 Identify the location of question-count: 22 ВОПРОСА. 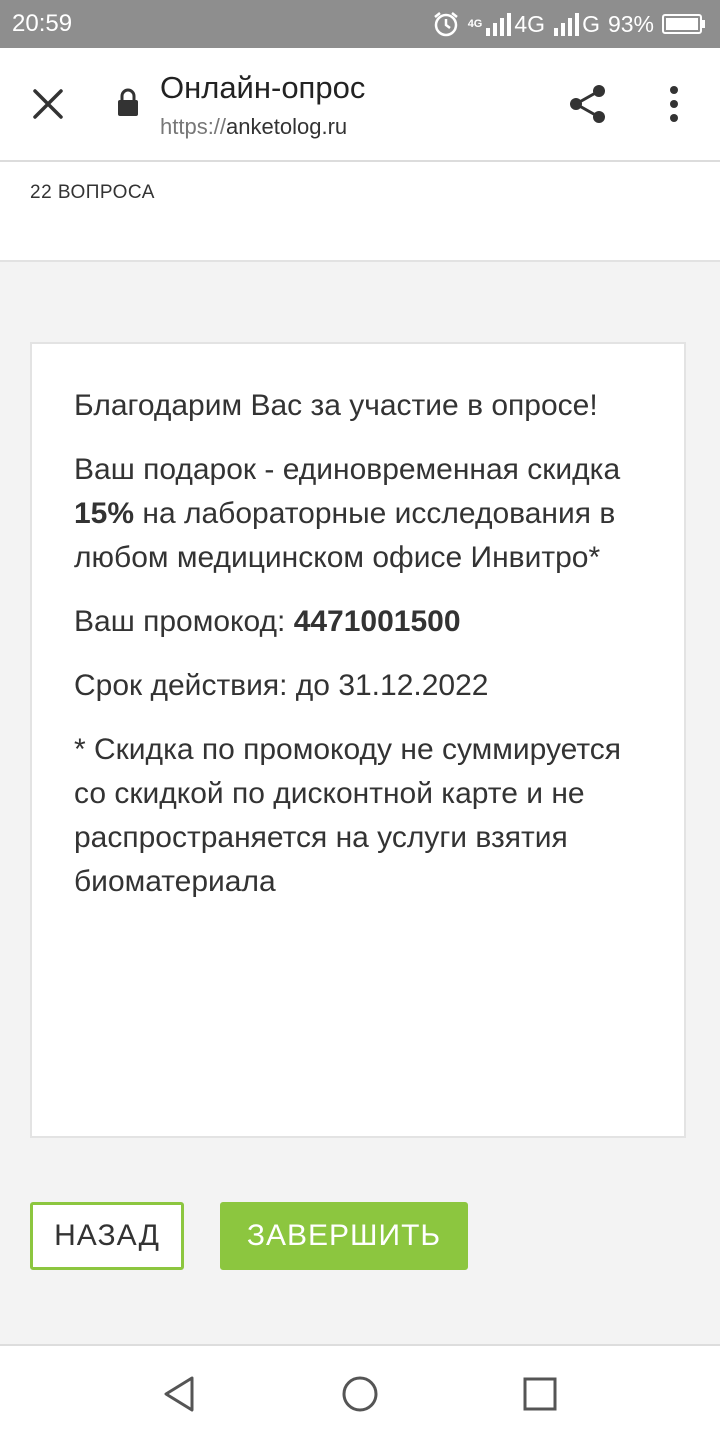
(92, 192).